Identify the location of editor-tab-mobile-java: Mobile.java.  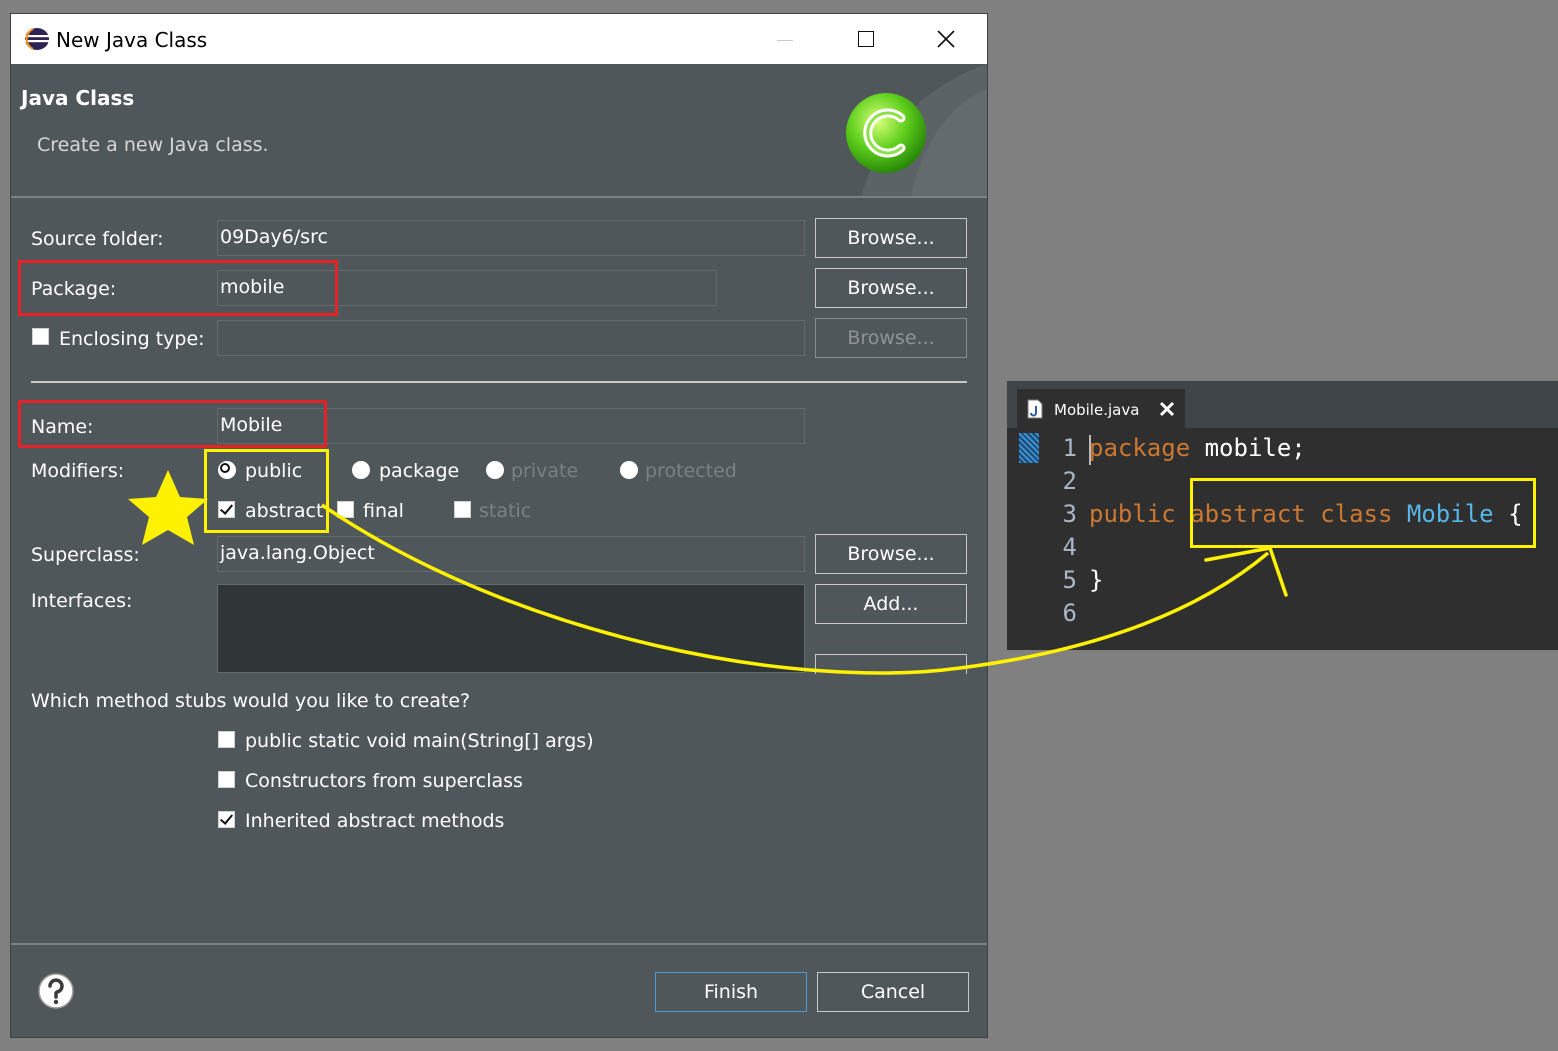
(1101, 408).